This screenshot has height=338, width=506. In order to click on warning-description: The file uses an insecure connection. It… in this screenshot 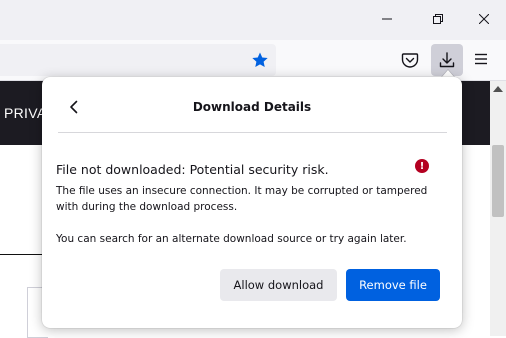, I will do `click(242, 199)`.